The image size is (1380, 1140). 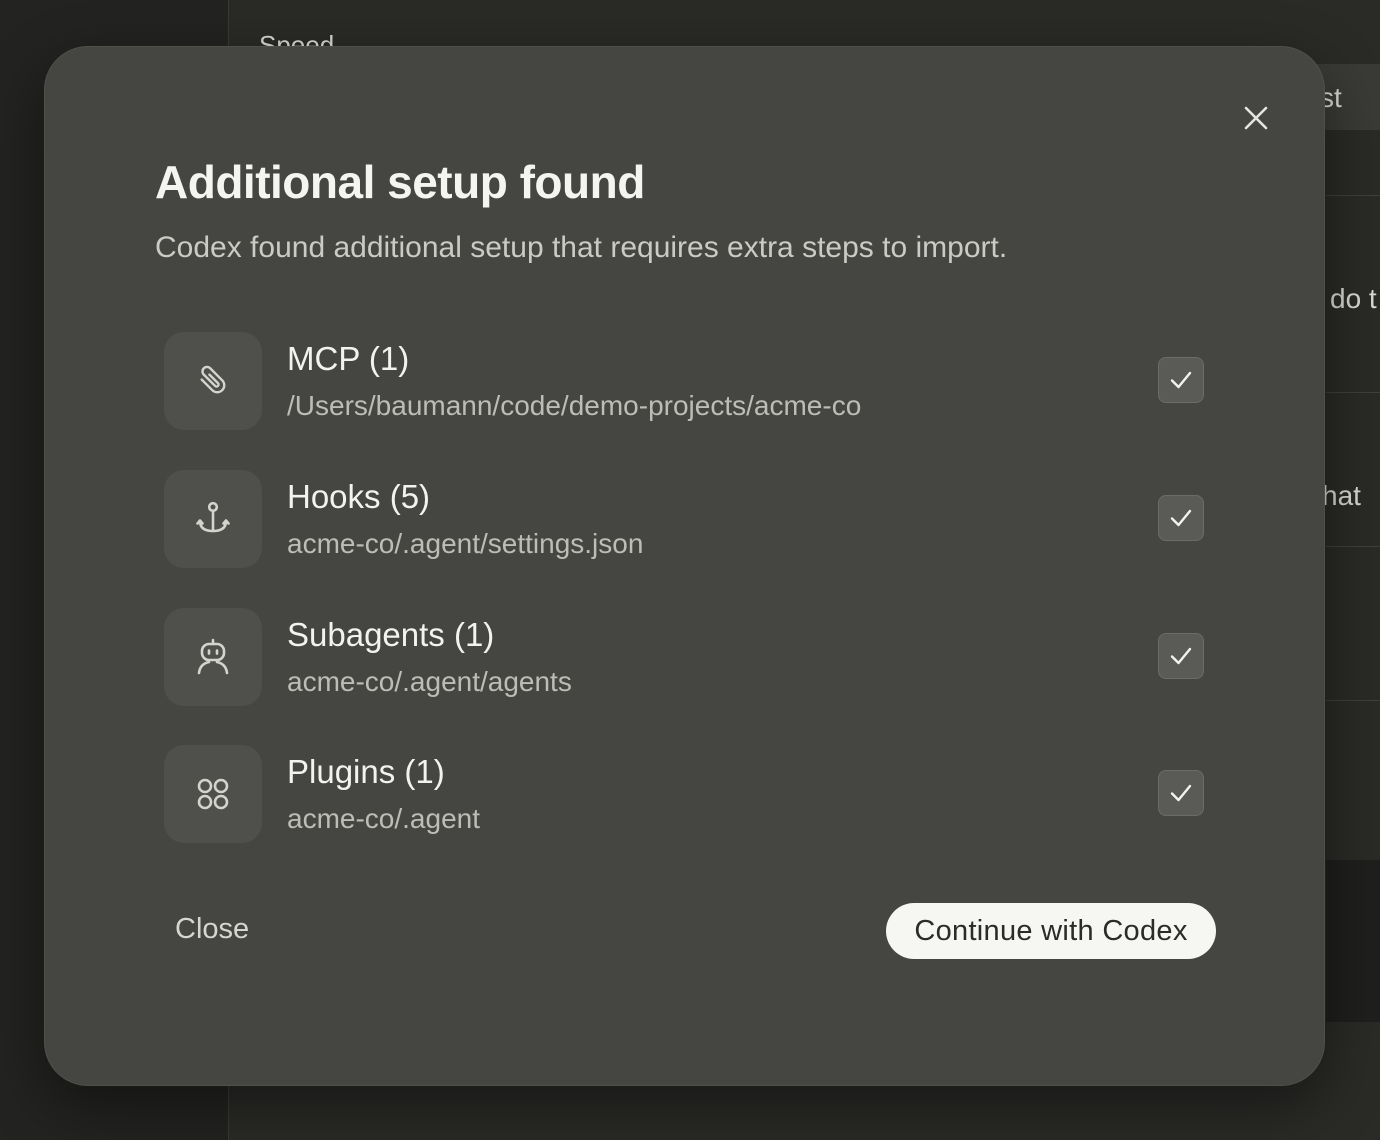 What do you see at coordinates (213, 519) in the screenshot?
I see `anchor-icon` at bounding box center [213, 519].